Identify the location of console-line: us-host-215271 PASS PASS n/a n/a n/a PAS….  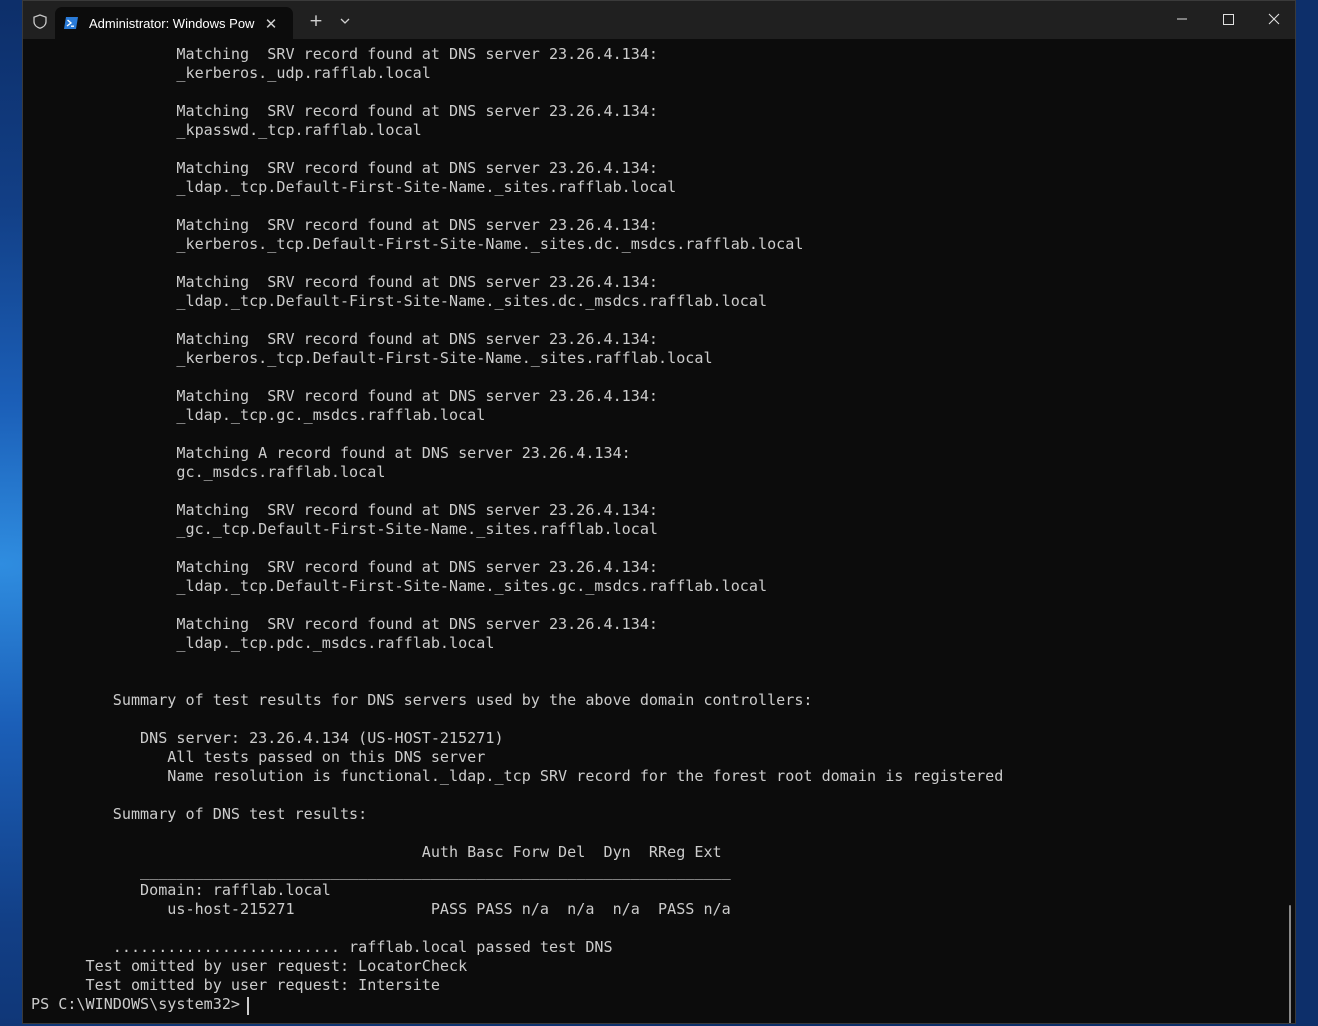
(381, 909).